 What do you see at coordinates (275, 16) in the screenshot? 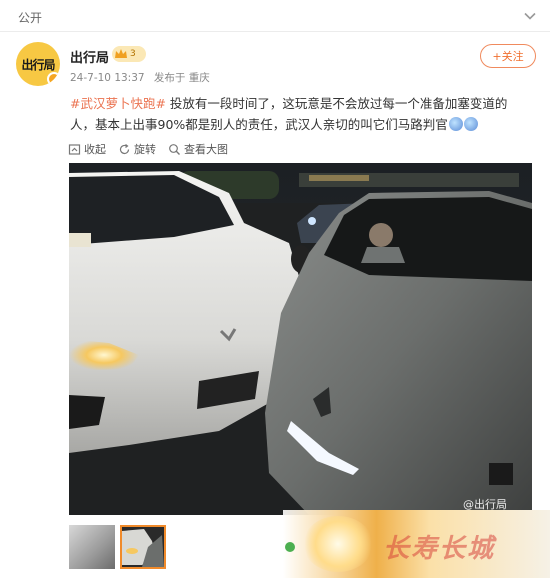
I see `visibility-bar: 公开` at bounding box center [275, 16].